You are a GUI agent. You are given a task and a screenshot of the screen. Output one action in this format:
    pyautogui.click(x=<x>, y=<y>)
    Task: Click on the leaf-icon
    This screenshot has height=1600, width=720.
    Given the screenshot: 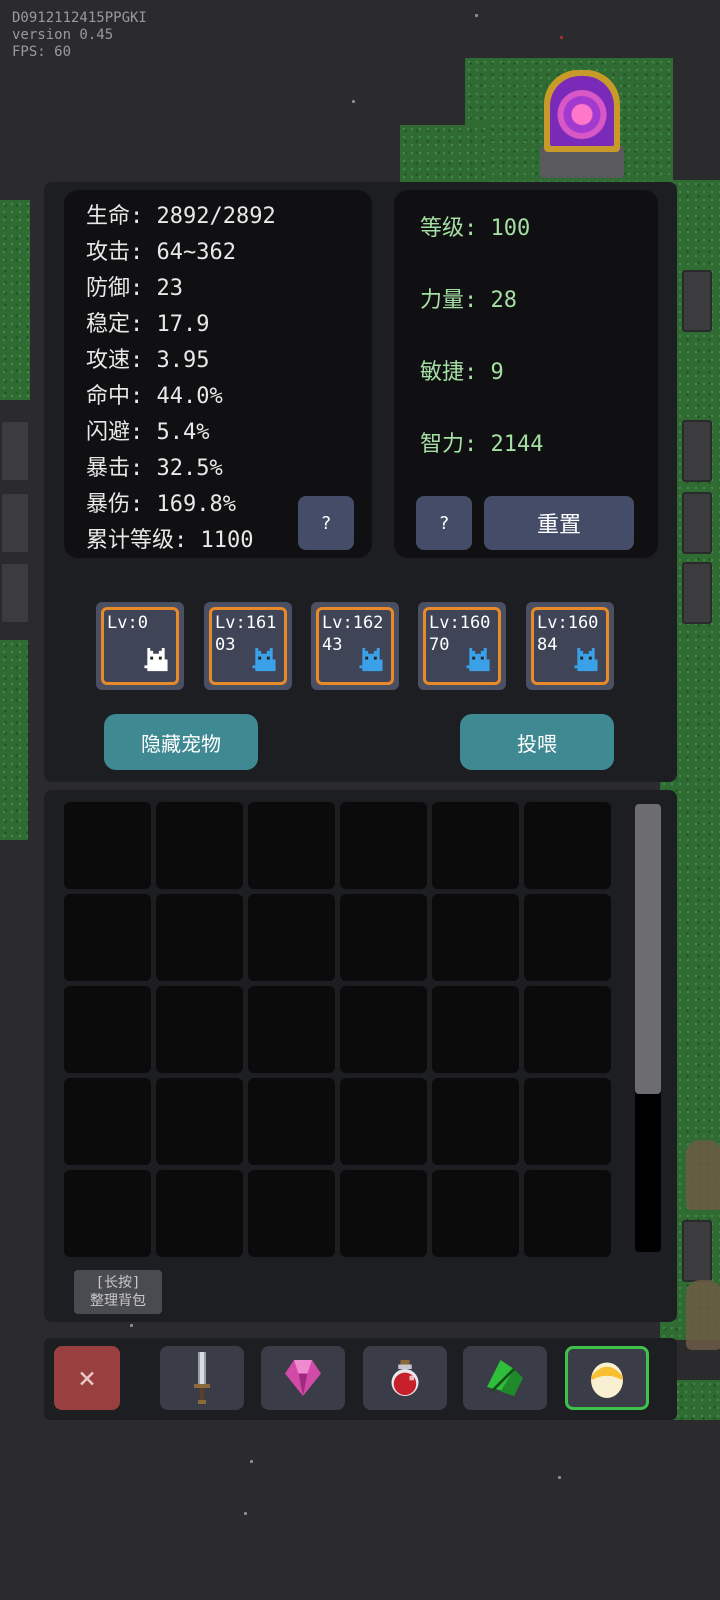 What is the action you would take?
    pyautogui.click(x=505, y=1378)
    